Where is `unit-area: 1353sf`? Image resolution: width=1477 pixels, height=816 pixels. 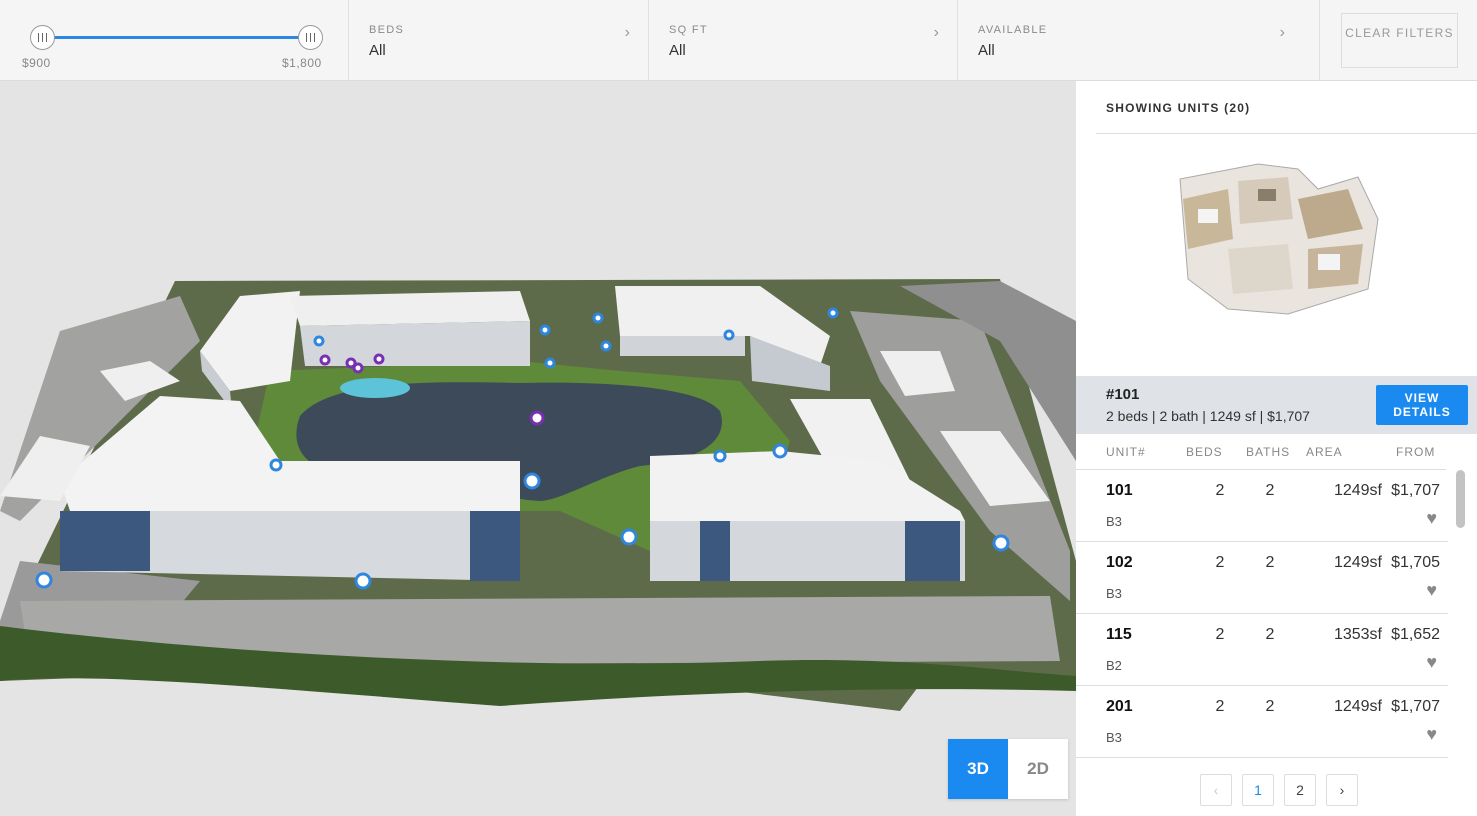 unit-area: 1353sf is located at coordinates (1357, 634).